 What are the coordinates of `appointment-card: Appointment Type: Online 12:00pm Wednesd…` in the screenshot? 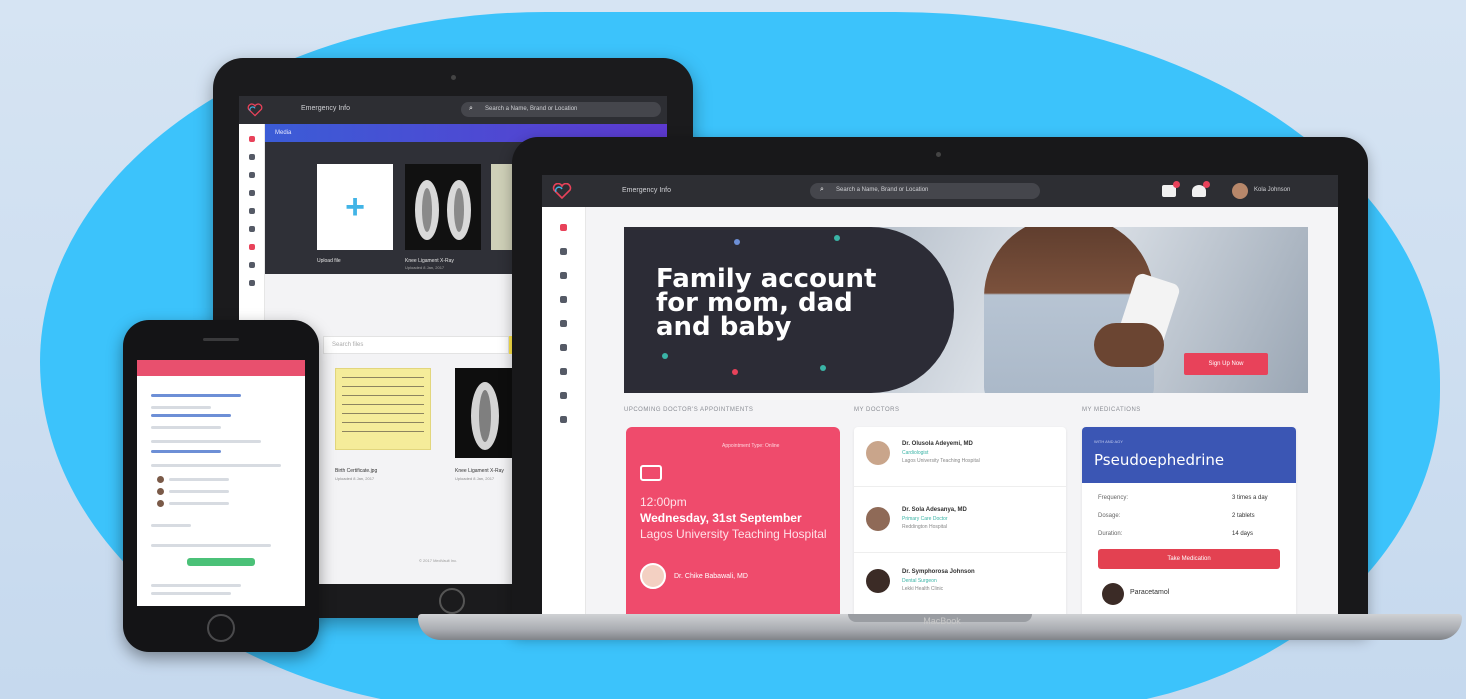 It's located at (733, 526).